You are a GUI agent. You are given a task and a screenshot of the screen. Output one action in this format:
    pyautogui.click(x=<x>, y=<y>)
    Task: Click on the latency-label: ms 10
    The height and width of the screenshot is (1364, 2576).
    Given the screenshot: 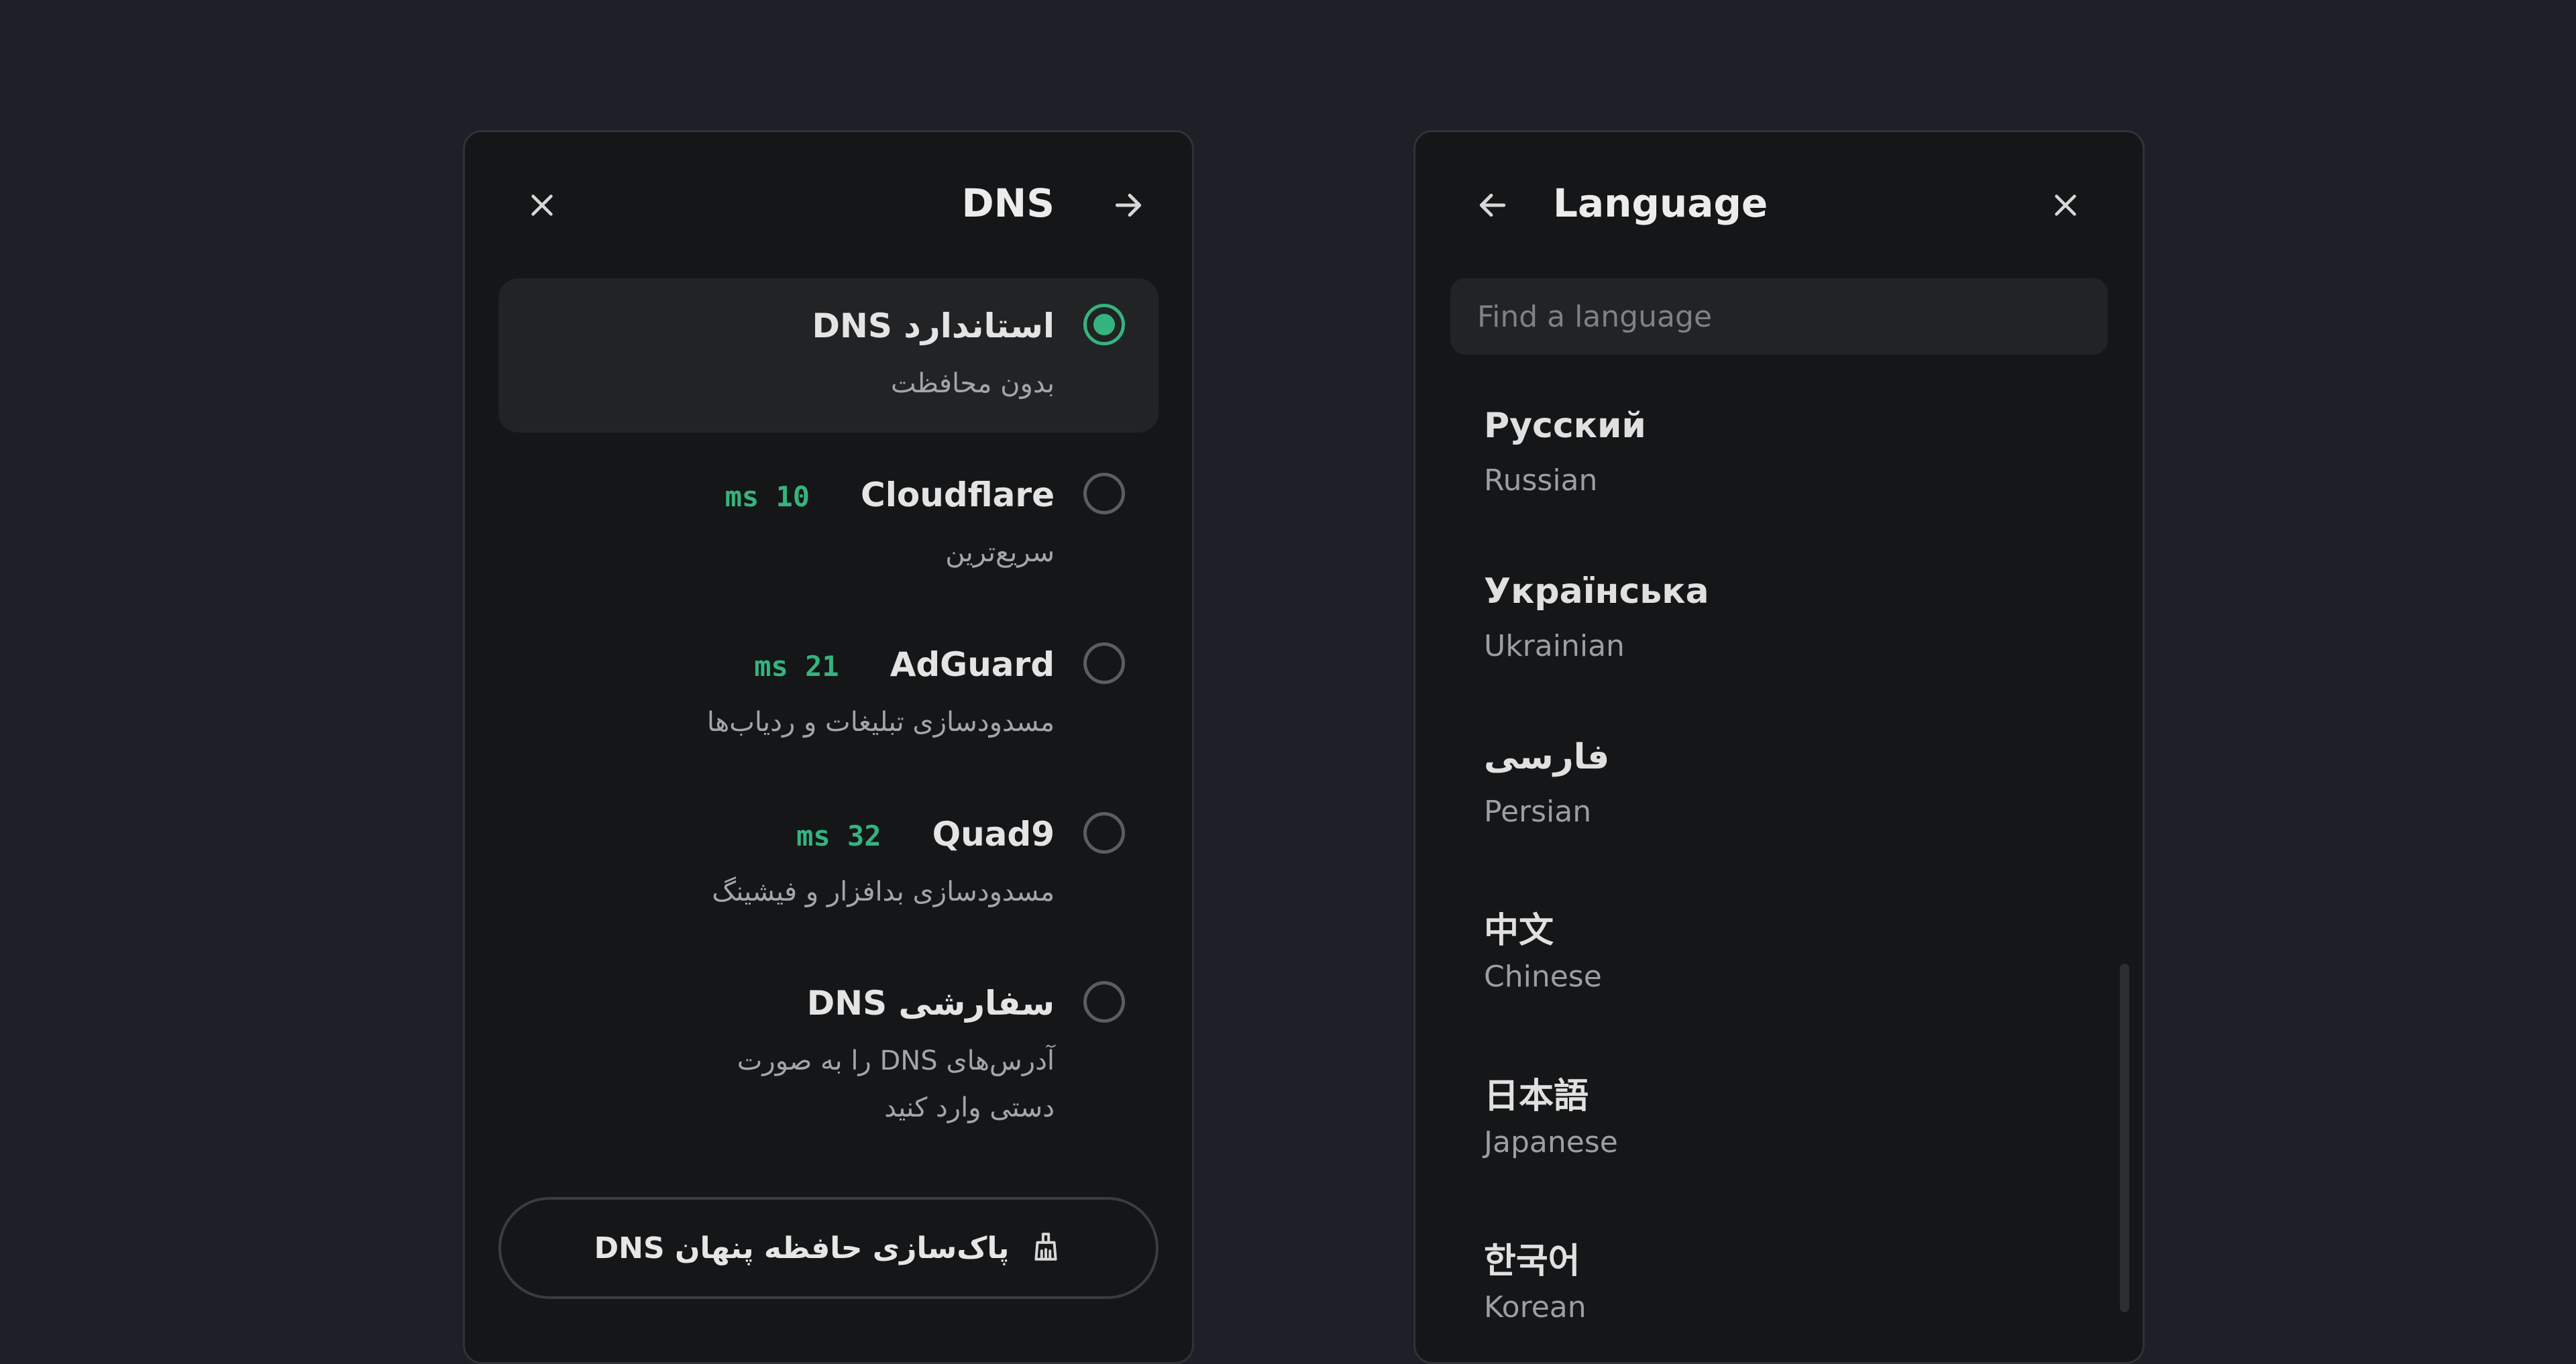 What is the action you would take?
    pyautogui.click(x=767, y=496)
    